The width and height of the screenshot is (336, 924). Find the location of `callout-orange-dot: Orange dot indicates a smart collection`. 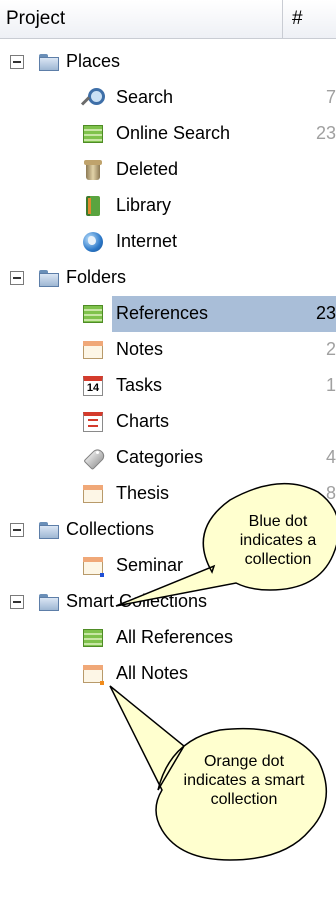

callout-orange-dot: Orange dot indicates a smart collection is located at coordinates (244, 780).